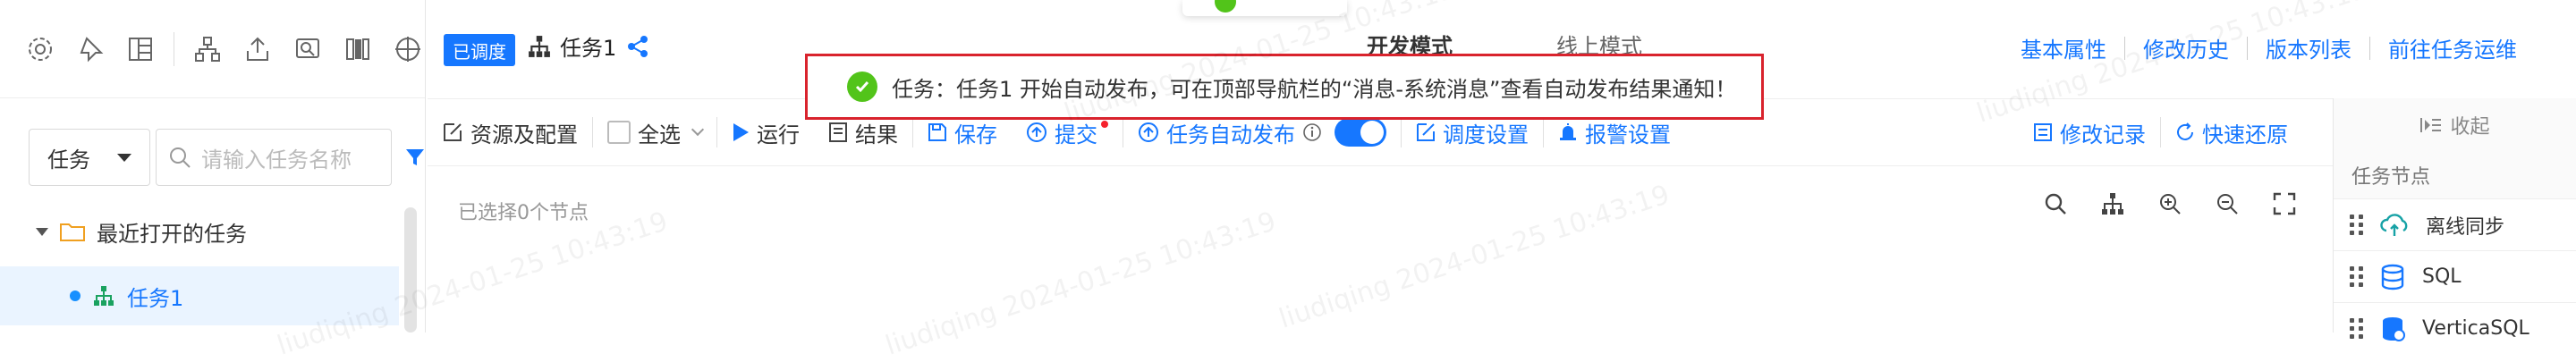 The height and width of the screenshot is (362, 2576). Describe the element at coordinates (1230, 134) in the screenshot. I see `auto-publish-label: 任务自动发布` at that location.